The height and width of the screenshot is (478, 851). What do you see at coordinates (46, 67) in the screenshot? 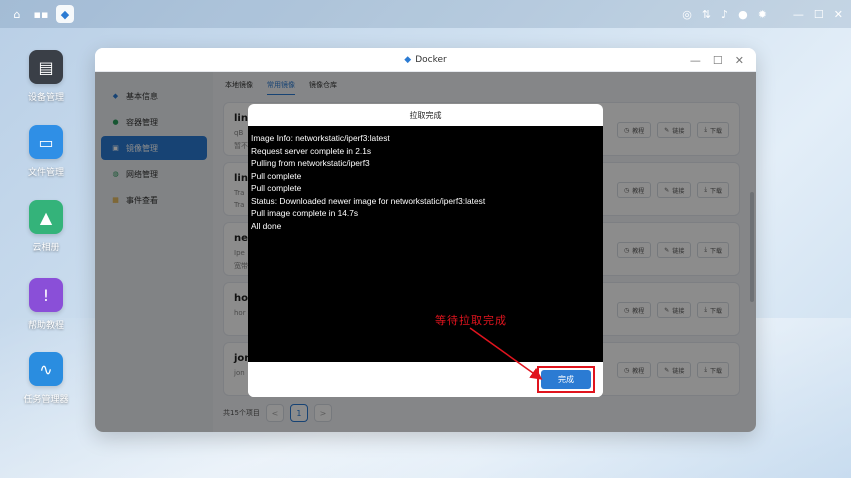
I see `device-icon: ▤` at bounding box center [46, 67].